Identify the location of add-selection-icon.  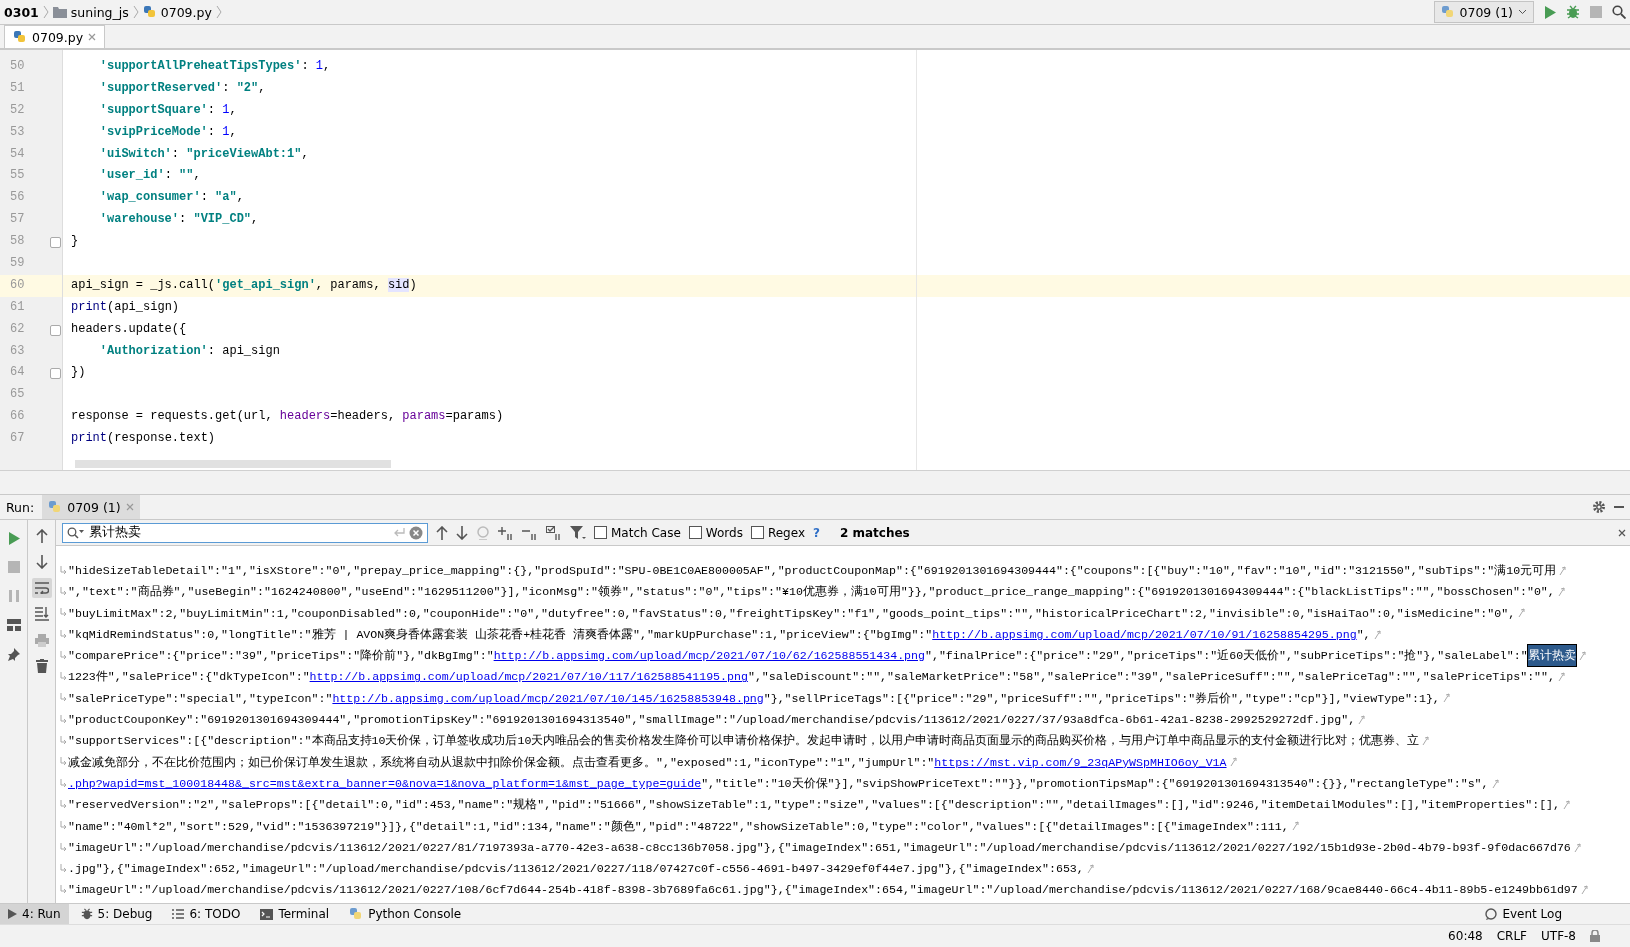
(506, 532).